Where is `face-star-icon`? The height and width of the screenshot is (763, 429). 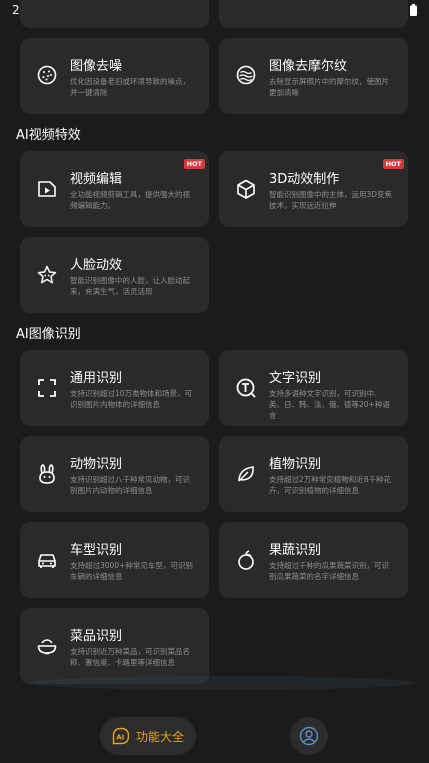 face-star-icon is located at coordinates (47, 274).